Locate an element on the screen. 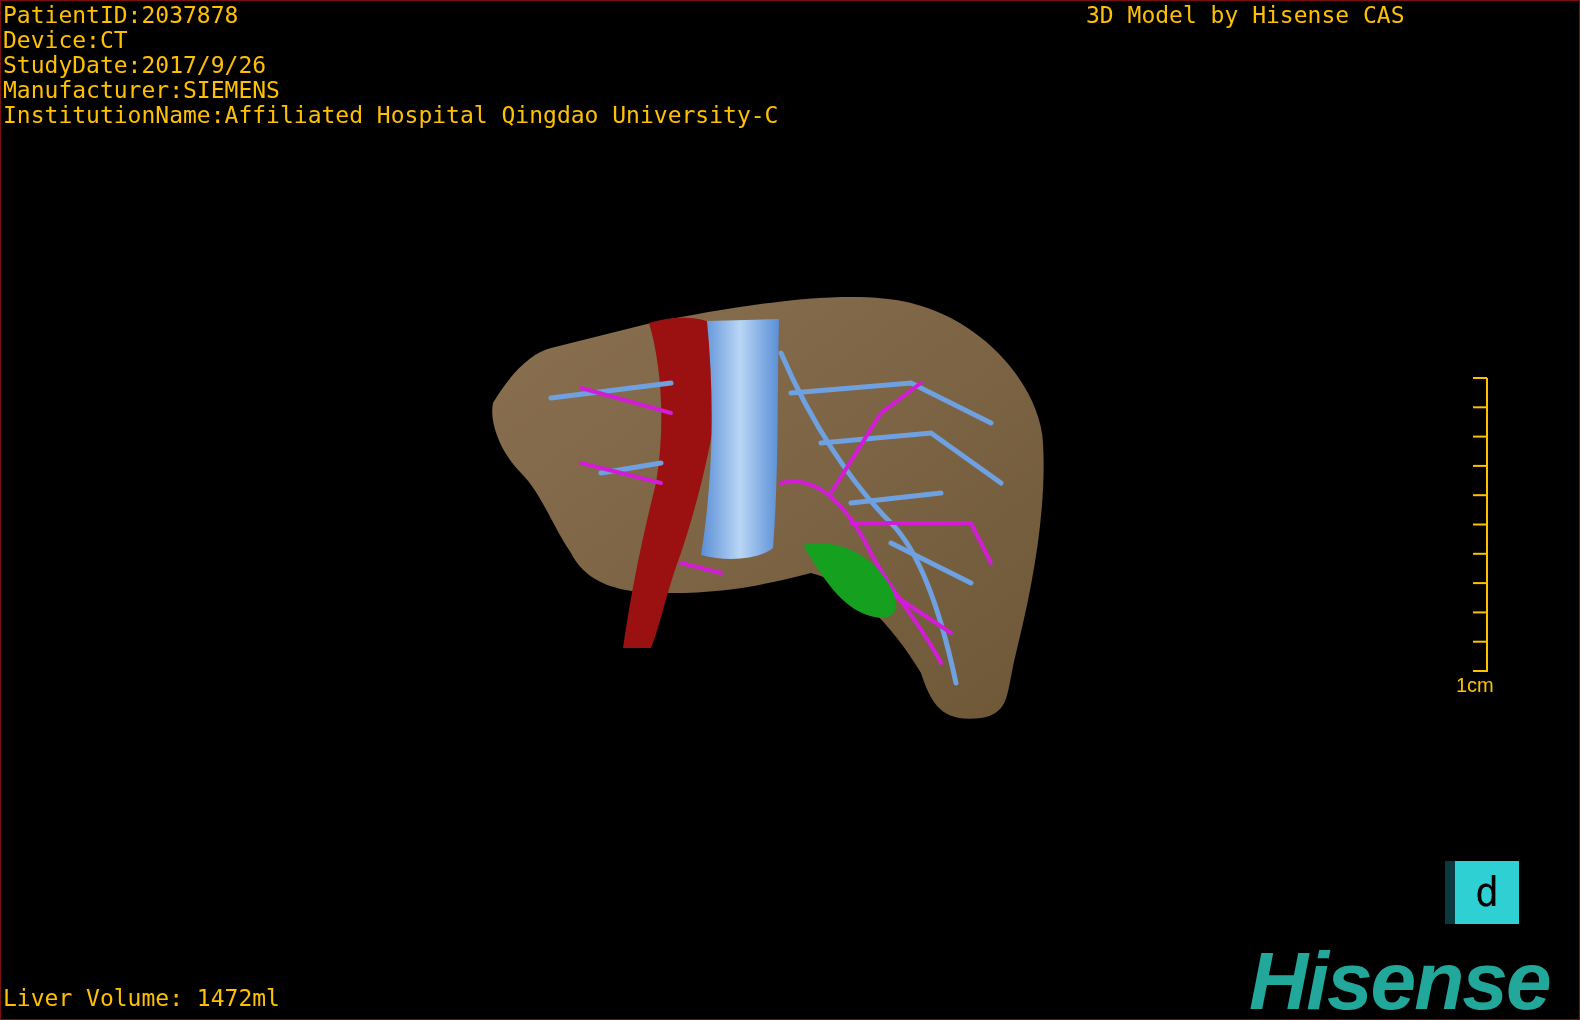  info-text: PatientID:2037878 is located at coordinates (121, 15).